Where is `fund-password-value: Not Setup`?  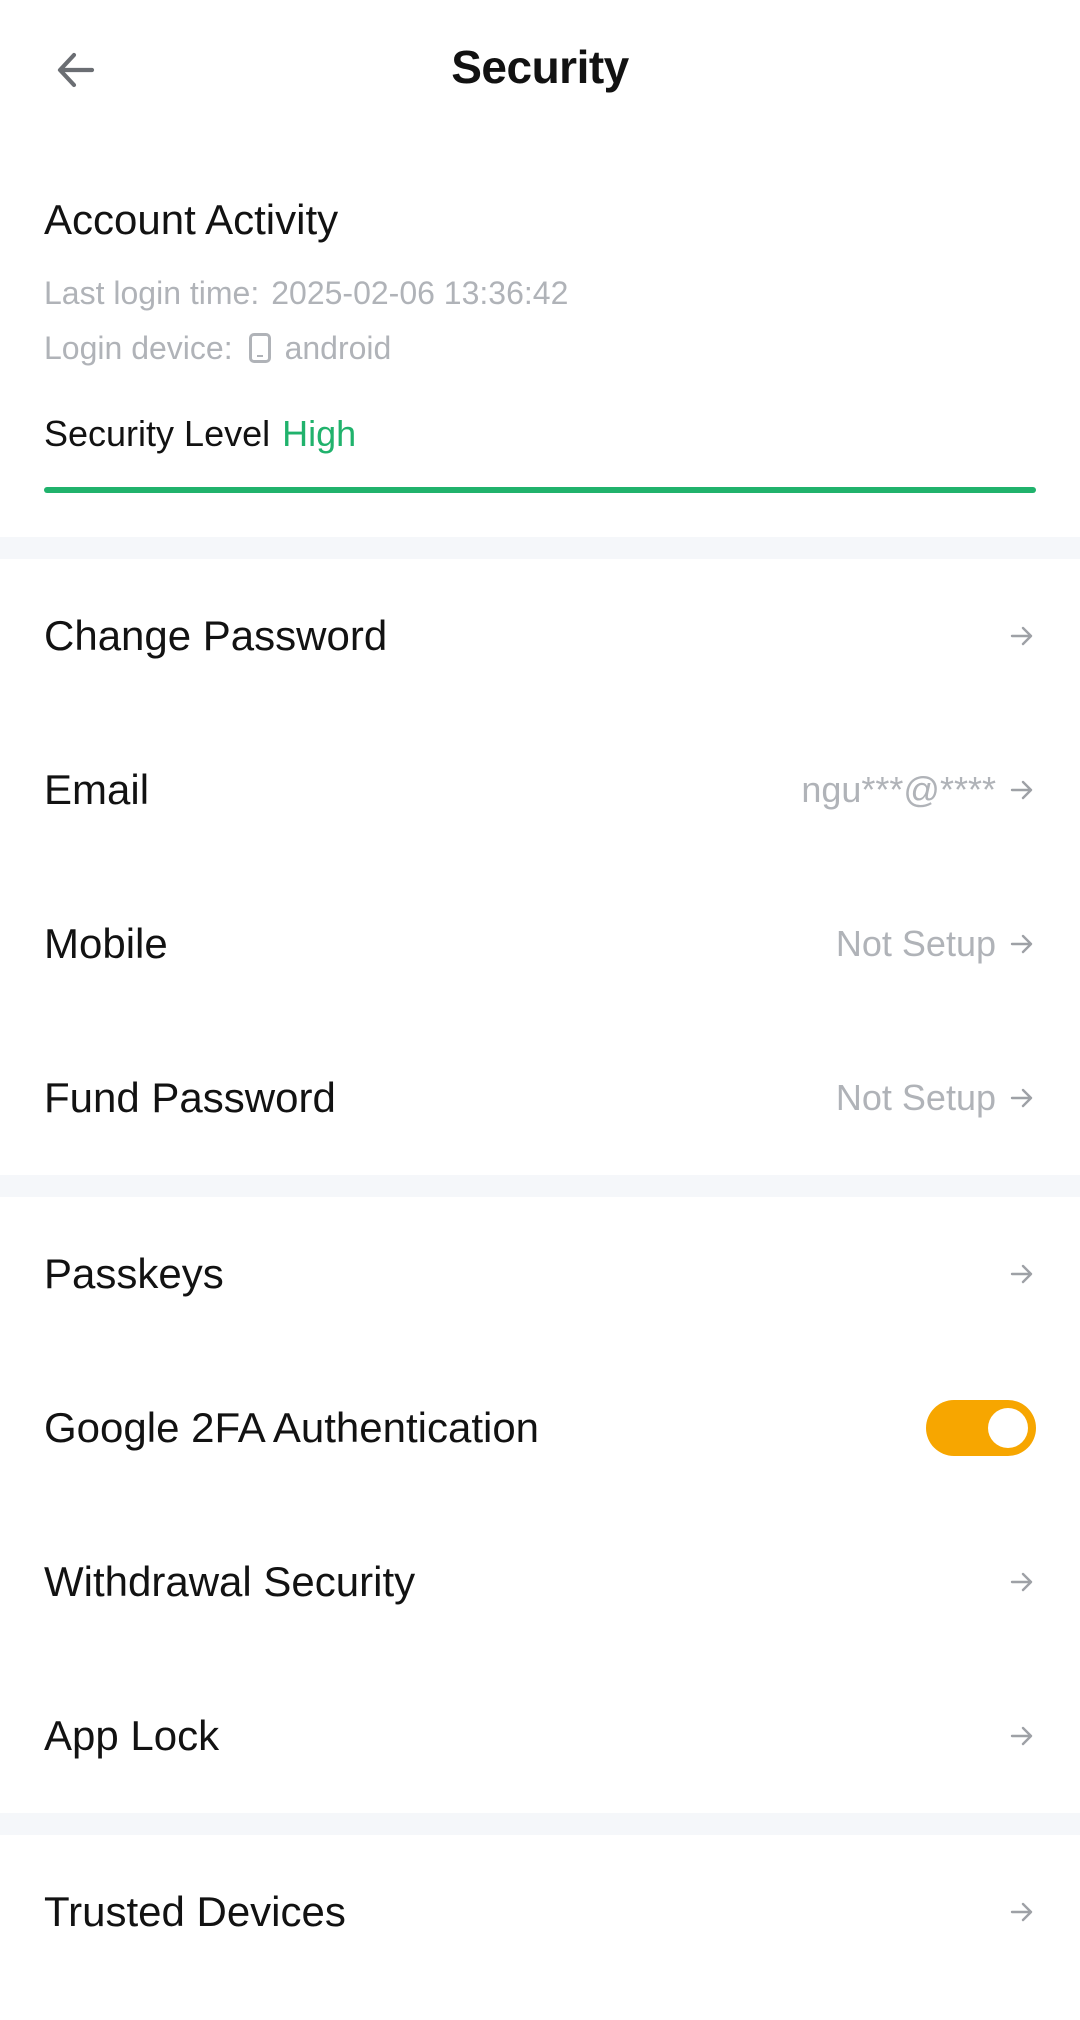 fund-password-value: Not Setup is located at coordinates (915, 1097).